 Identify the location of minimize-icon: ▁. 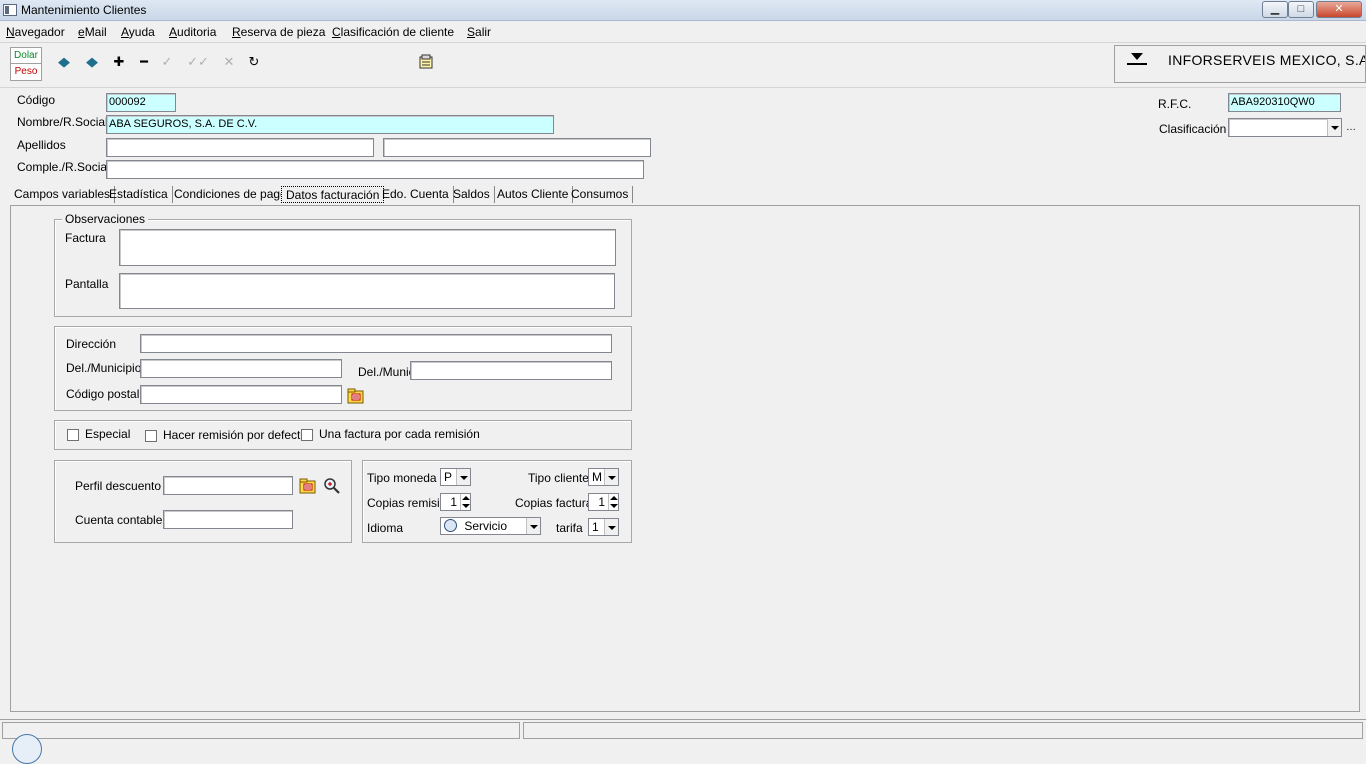
(1275, 9).